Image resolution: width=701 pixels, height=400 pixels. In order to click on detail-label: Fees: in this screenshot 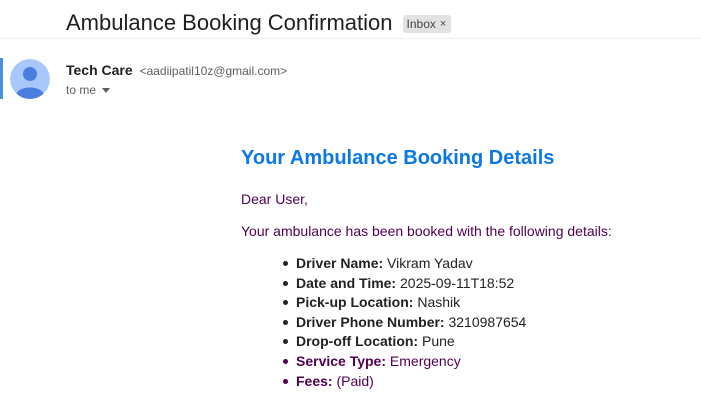, I will do `click(314, 380)`.